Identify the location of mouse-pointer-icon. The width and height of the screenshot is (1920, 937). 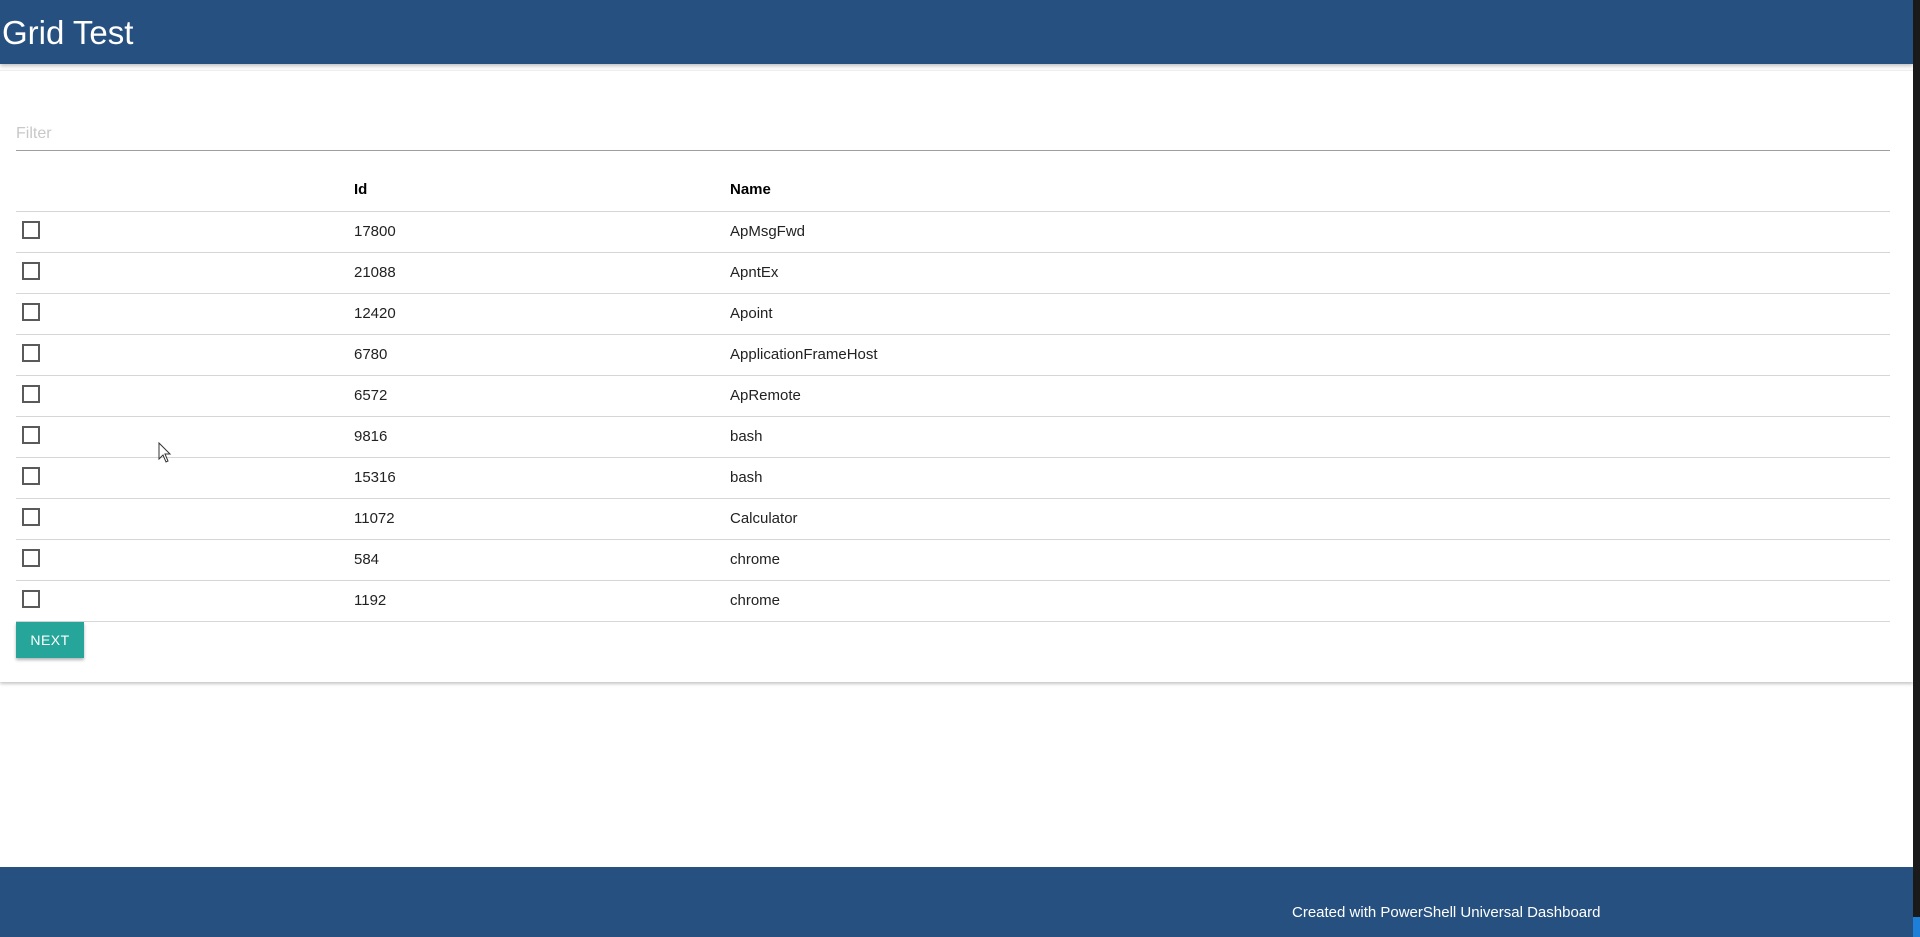
(165, 452).